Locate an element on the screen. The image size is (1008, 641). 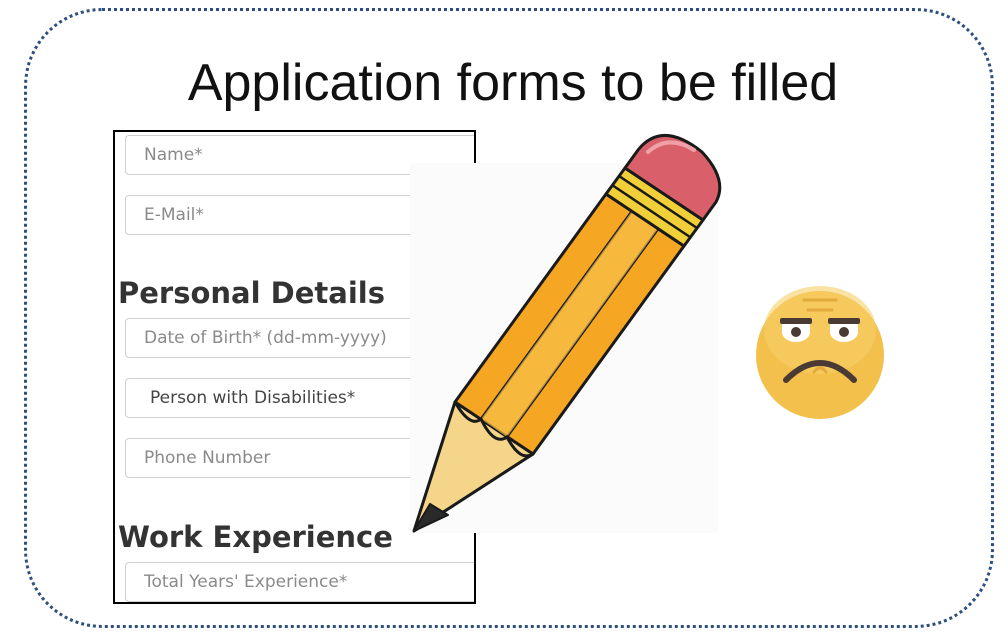
slide-title: Application forms to be filled is located at coordinates (513, 83).